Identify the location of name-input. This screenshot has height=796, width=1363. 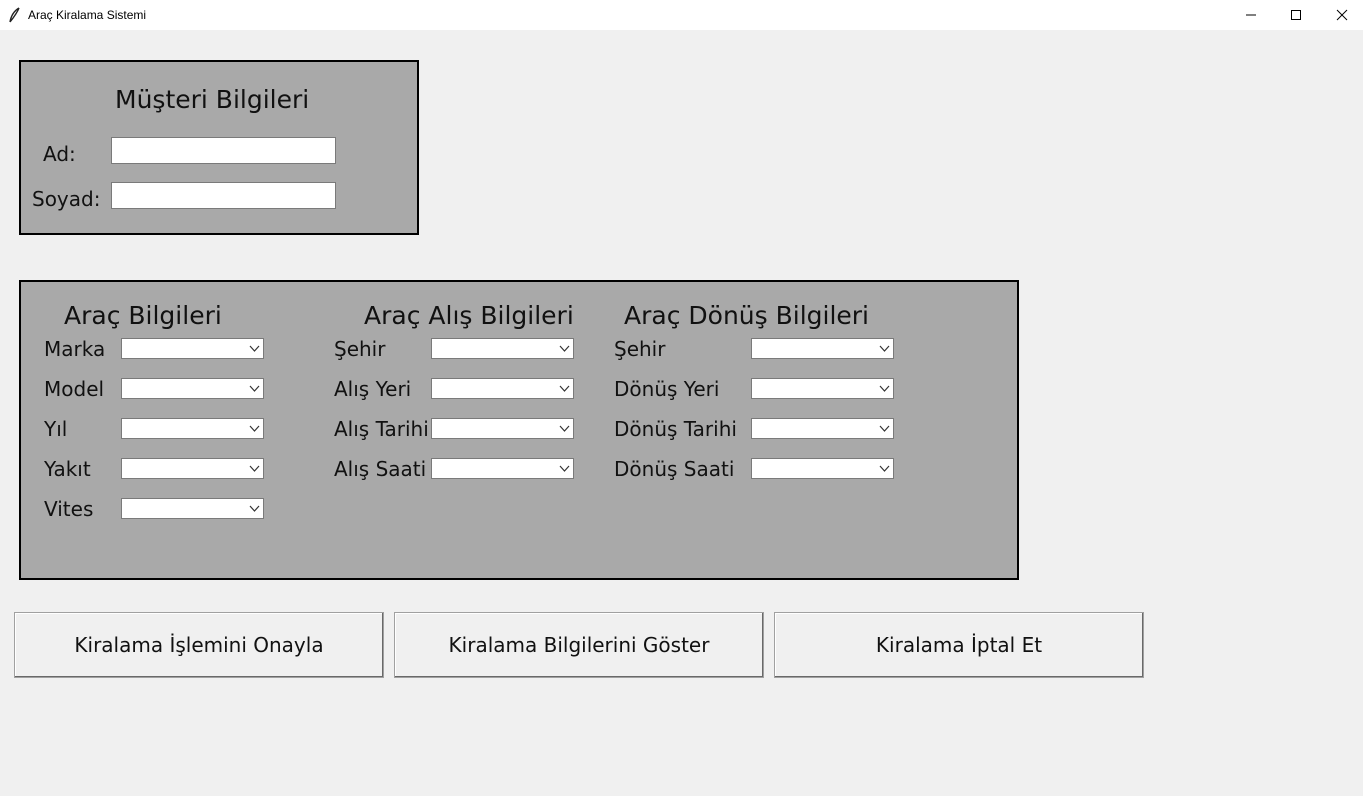
(223, 150).